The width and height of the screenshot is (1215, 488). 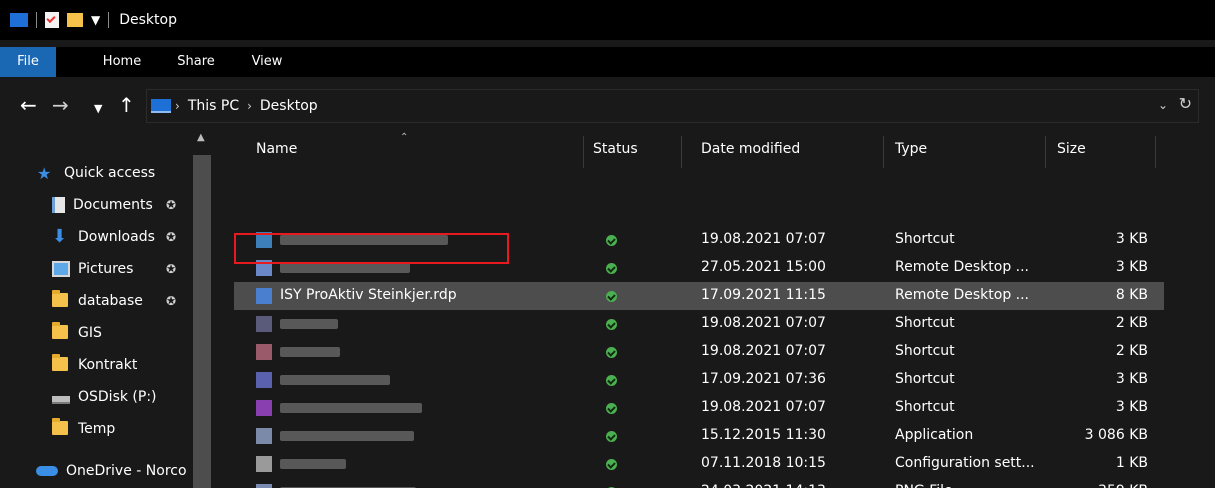 What do you see at coordinates (201, 137) in the screenshot?
I see `scroll-up-icon: ▲` at bounding box center [201, 137].